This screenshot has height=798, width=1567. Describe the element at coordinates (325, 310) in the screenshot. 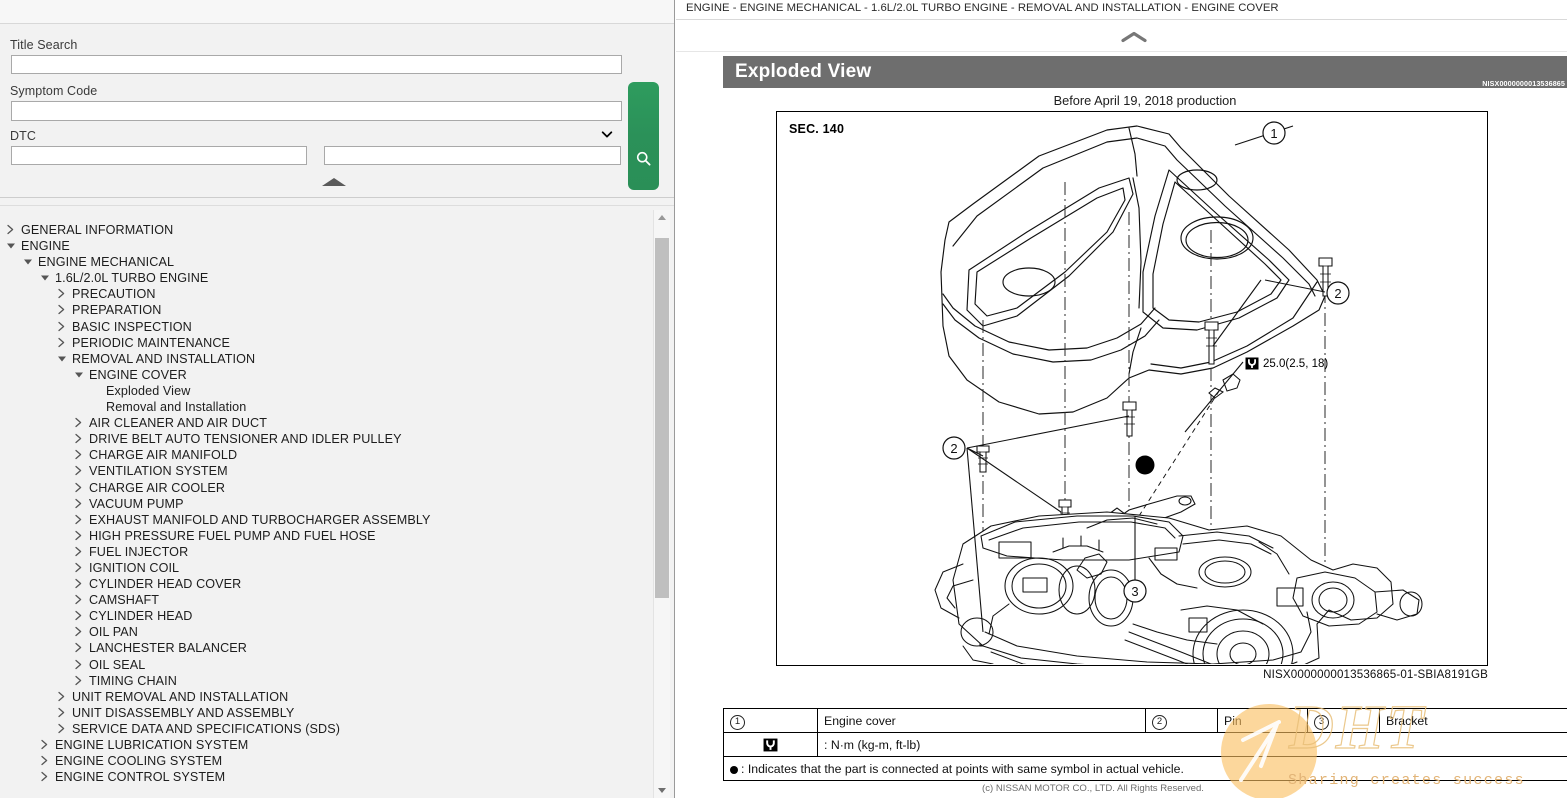

I see `tree-item-preparation: PREPARATION` at that location.